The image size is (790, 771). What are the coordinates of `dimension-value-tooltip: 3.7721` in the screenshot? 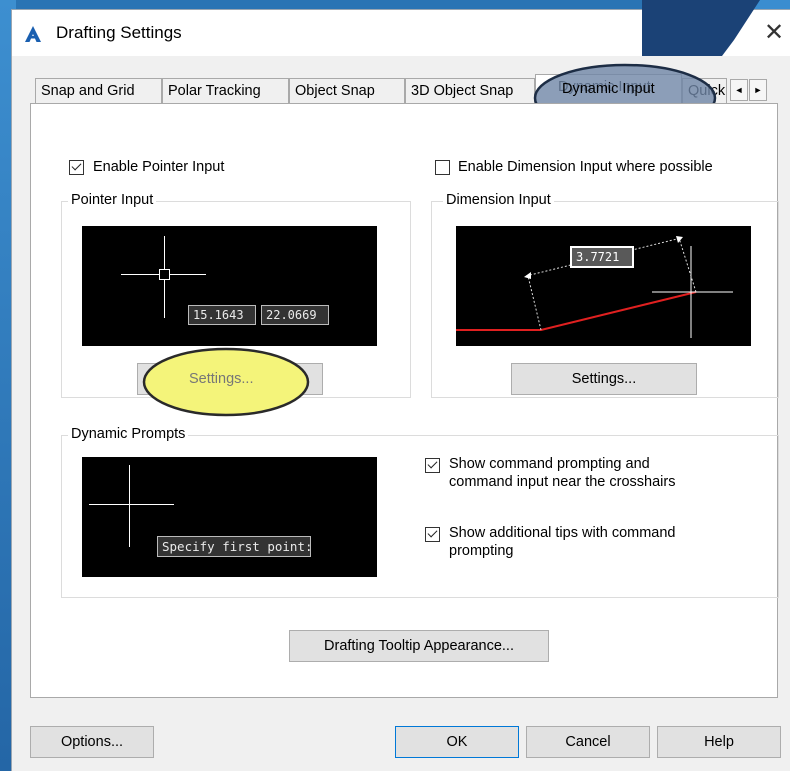 It's located at (602, 257).